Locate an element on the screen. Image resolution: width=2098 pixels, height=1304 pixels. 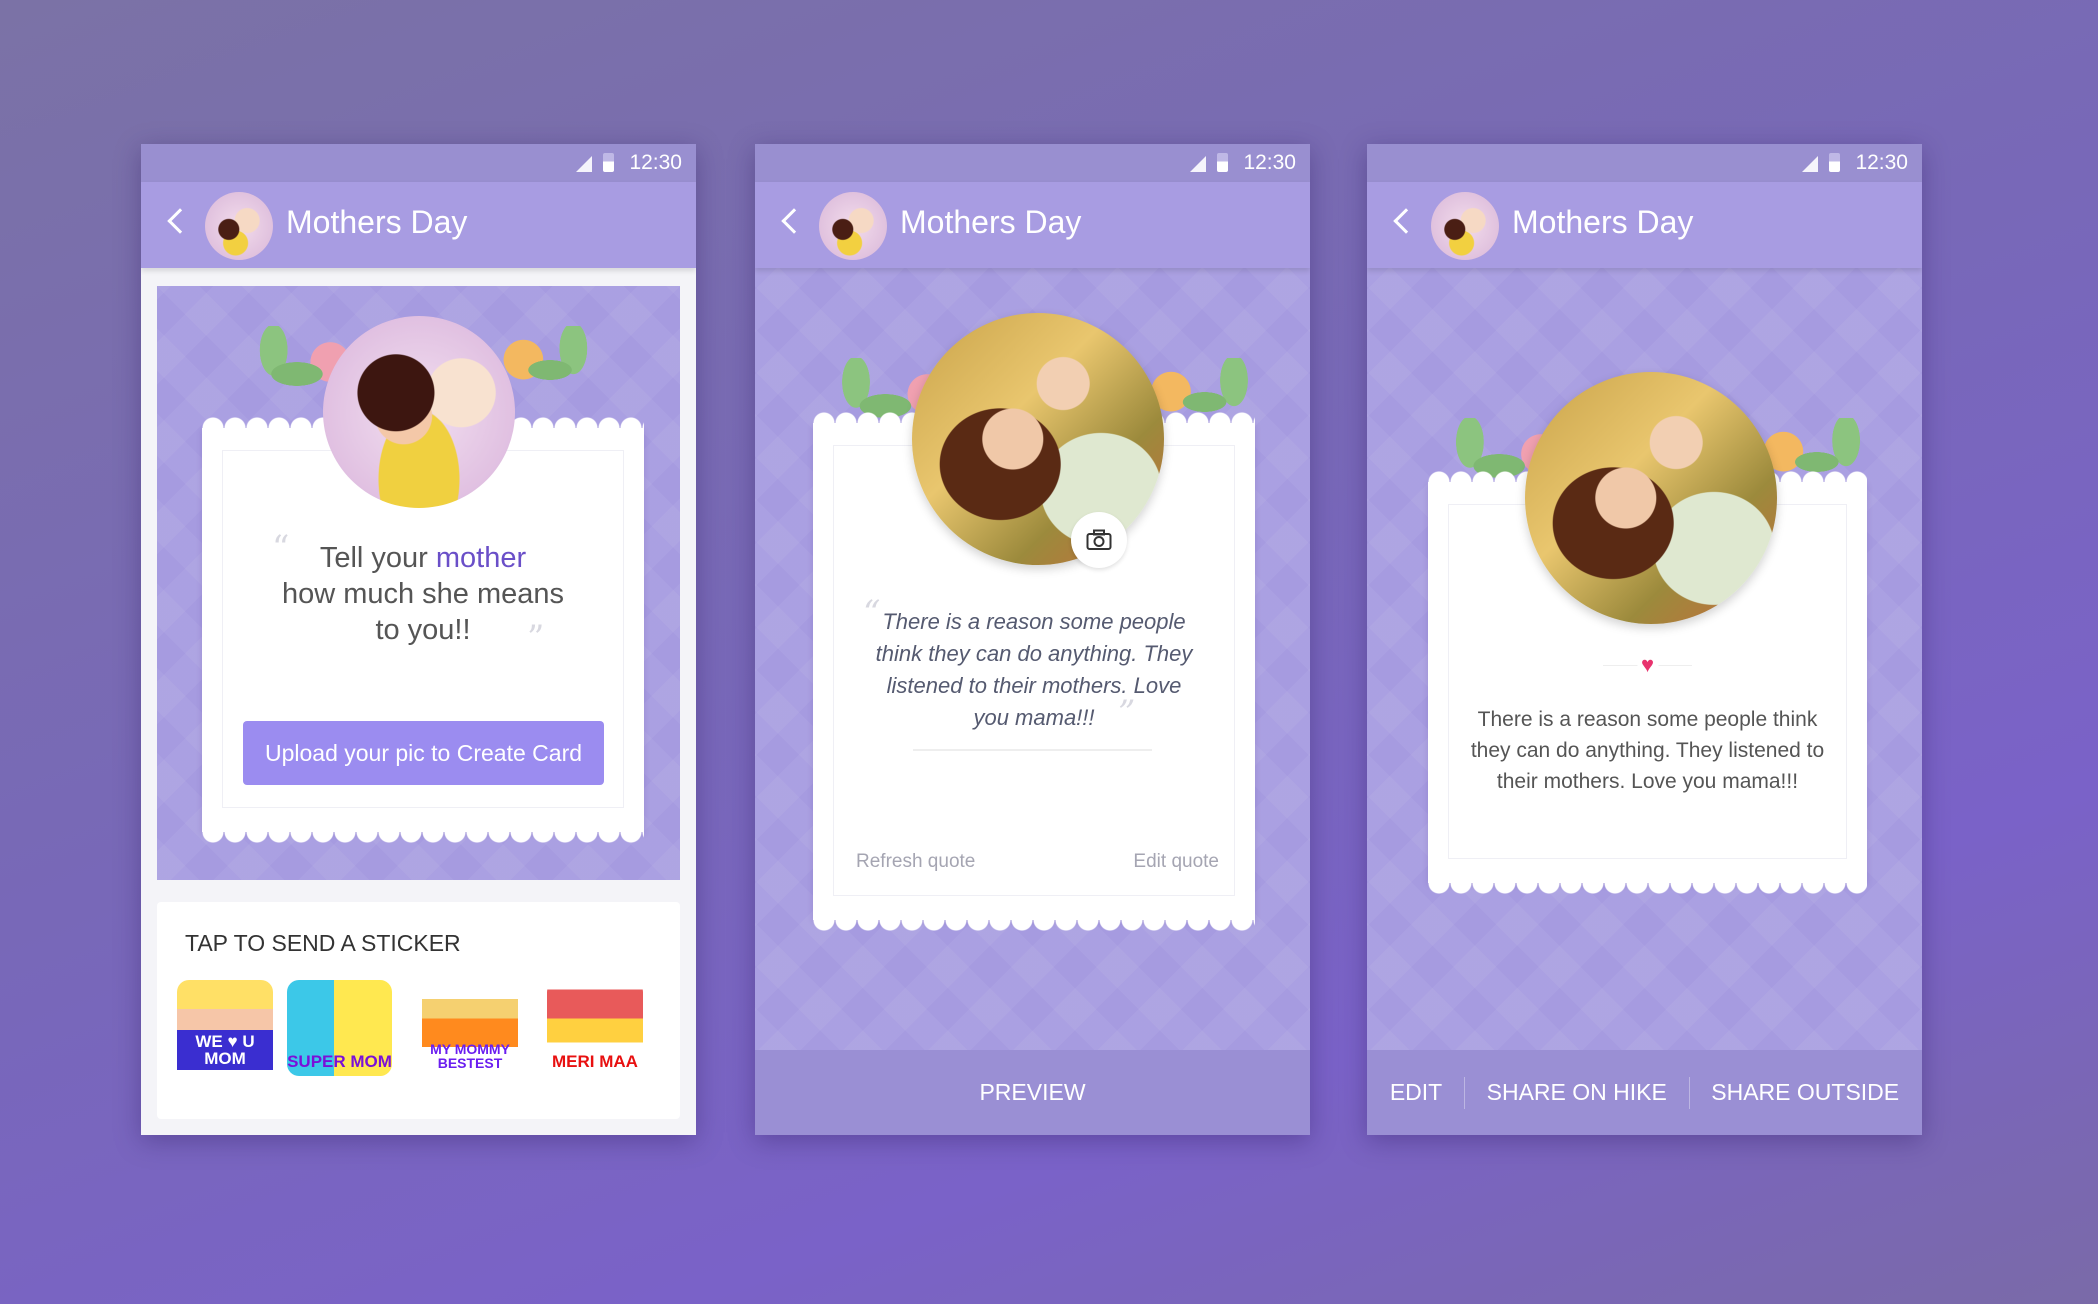
mother-illustration is located at coordinates (419, 412).